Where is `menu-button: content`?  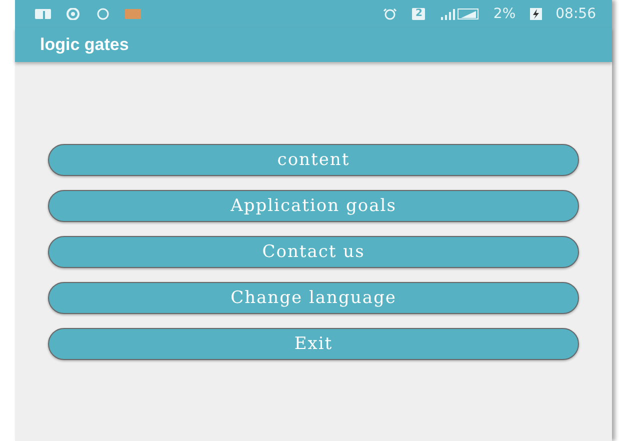
menu-button: content is located at coordinates (313, 160).